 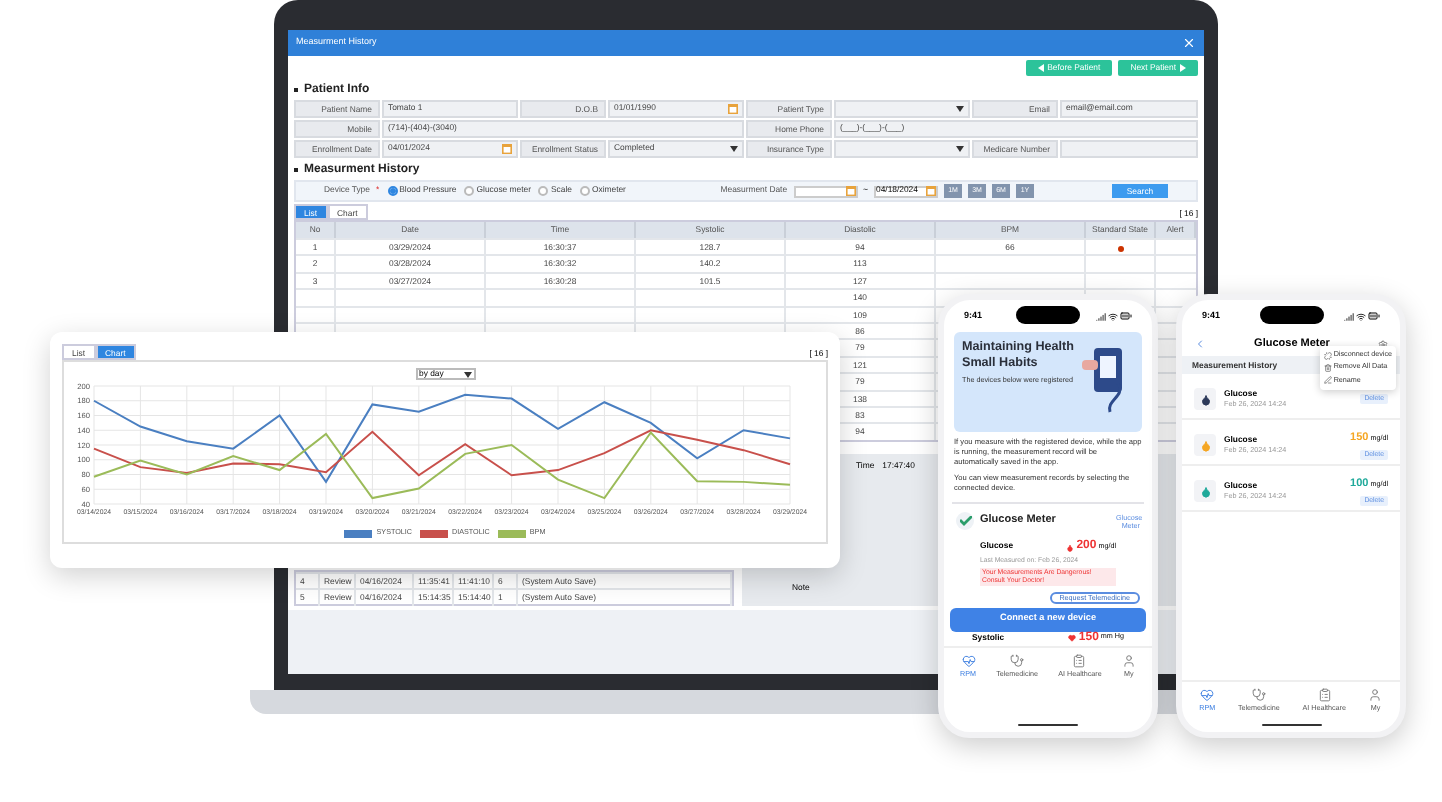 What do you see at coordinates (965, 521) in the screenshot?
I see `device-logo-icon` at bounding box center [965, 521].